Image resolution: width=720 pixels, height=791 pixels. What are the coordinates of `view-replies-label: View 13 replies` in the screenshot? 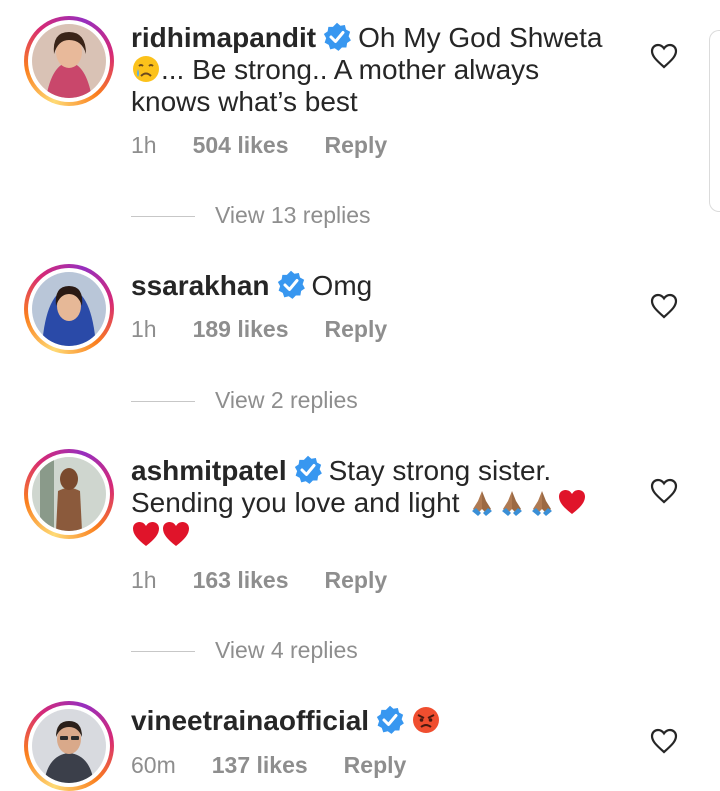 It's located at (293, 215).